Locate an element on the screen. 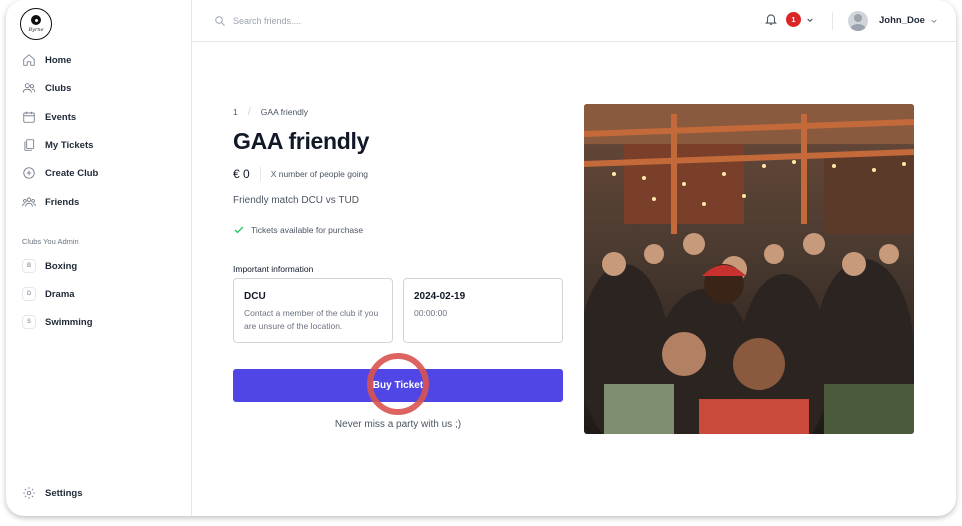 Image resolution: width=962 pixels, height=526 pixels. price-row: € 0 X number of people going is located at coordinates (300, 174).